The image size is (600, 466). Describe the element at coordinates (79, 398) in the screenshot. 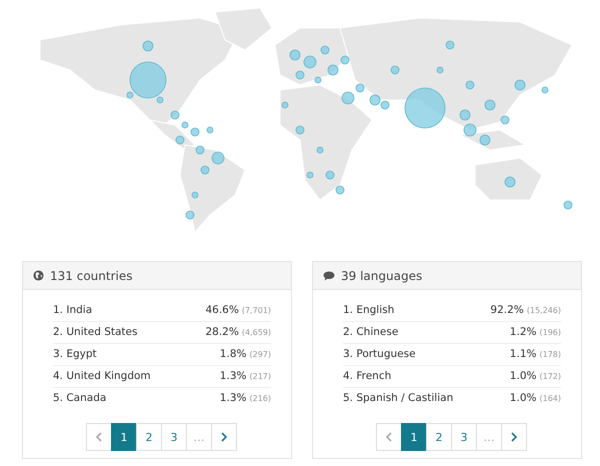

I see `rank-label: 5. Canada` at that location.